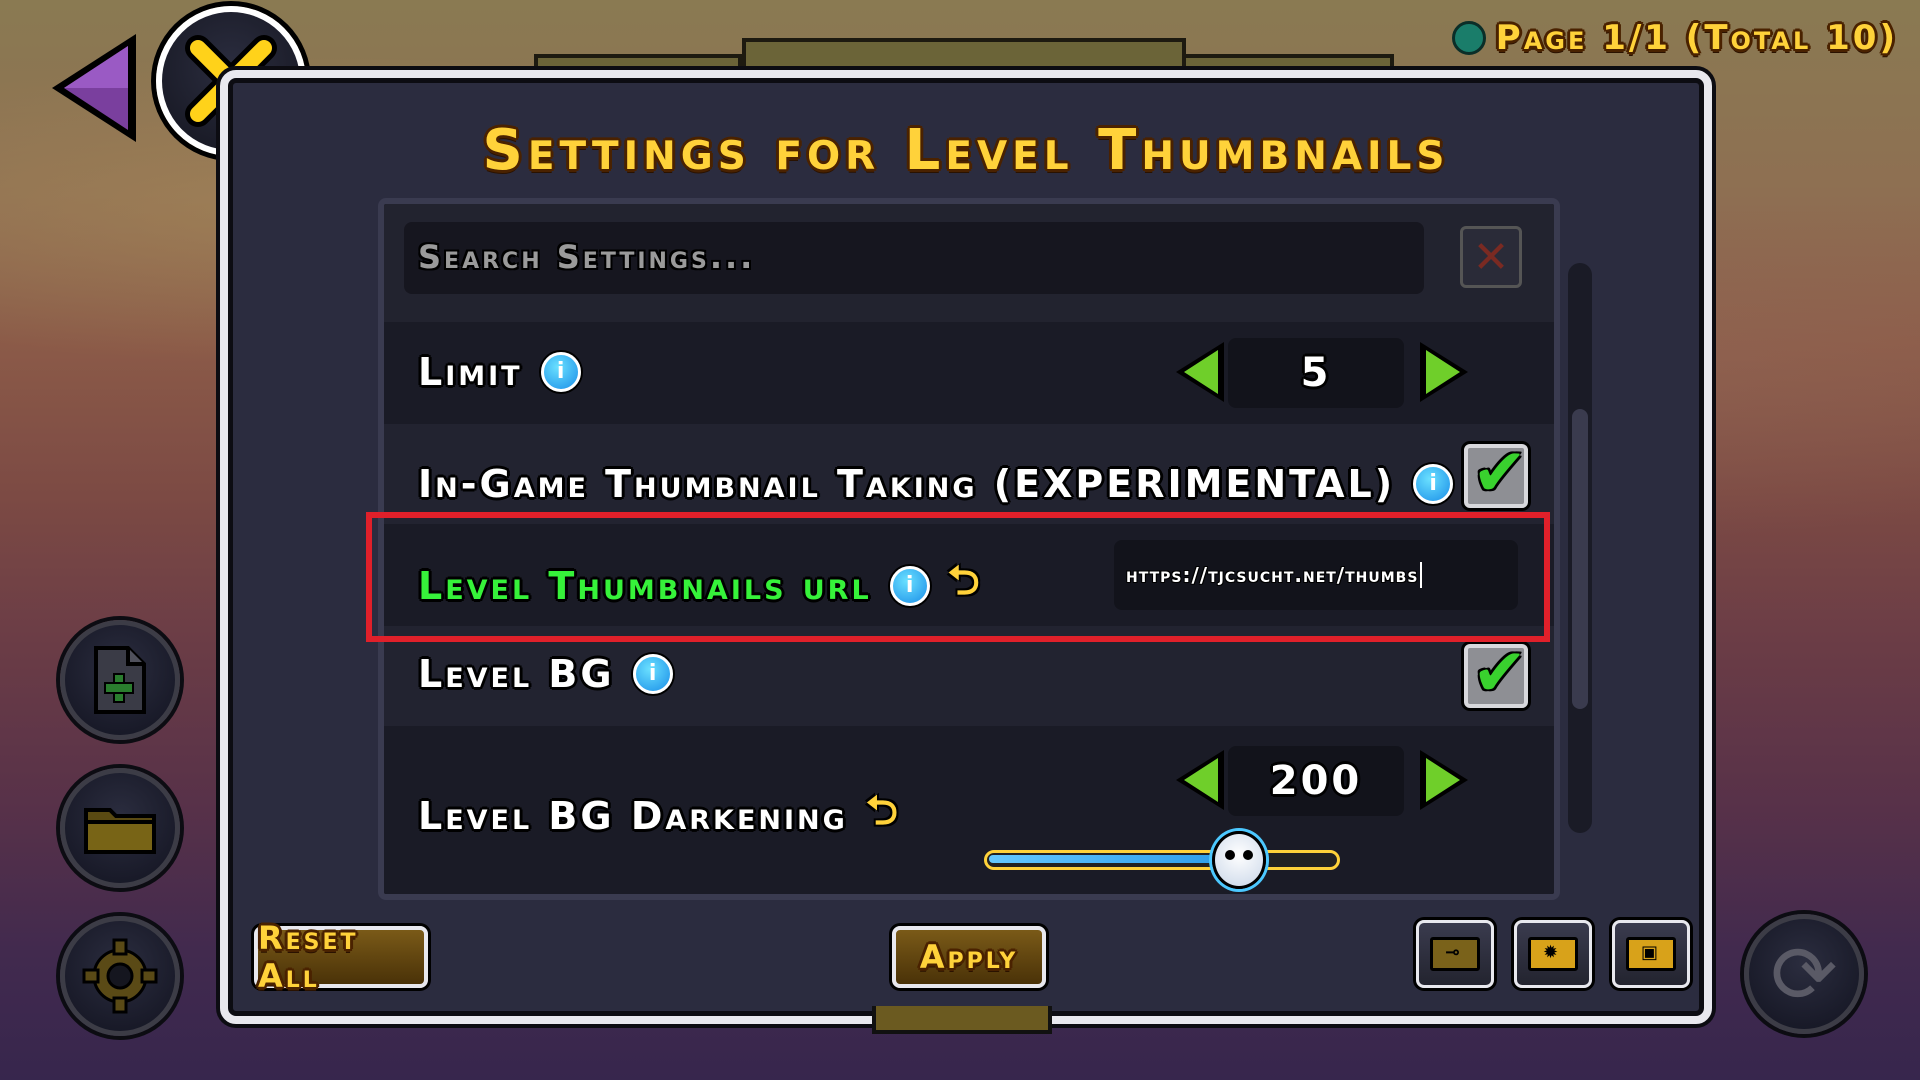 This screenshot has width=1920, height=1080. I want to click on back-arrow-icon, so click(96, 88).